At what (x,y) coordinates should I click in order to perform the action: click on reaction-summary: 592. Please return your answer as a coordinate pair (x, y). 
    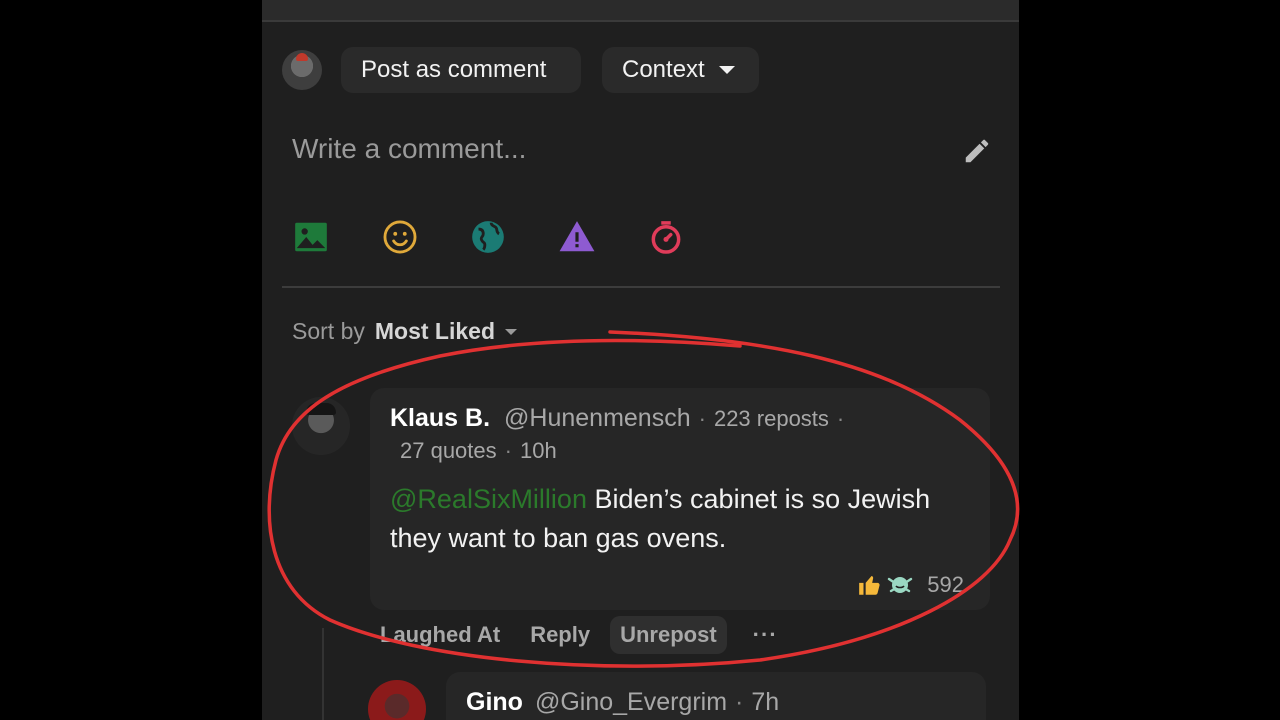
    Looking at the image, I should click on (910, 585).